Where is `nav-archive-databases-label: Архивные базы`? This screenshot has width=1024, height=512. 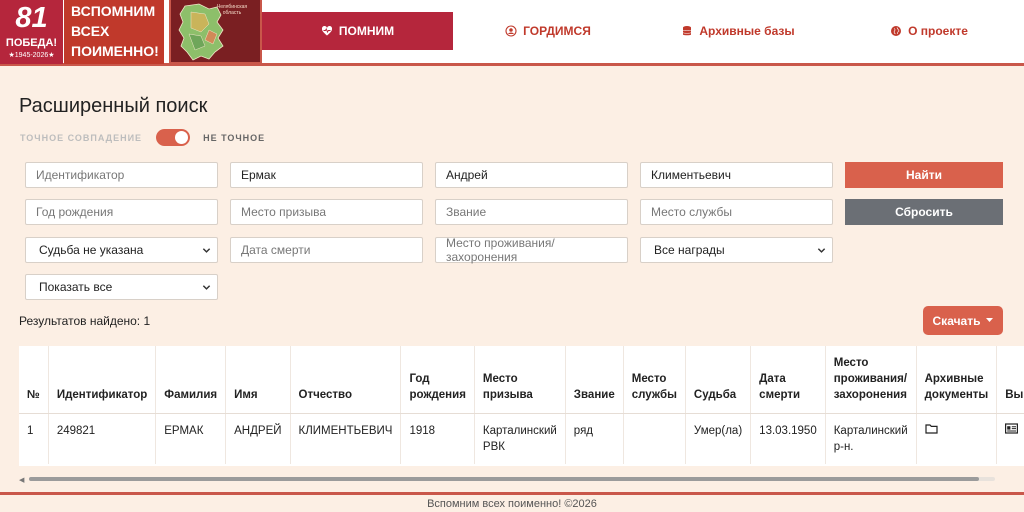 nav-archive-databases-label: Архивные базы is located at coordinates (747, 31).